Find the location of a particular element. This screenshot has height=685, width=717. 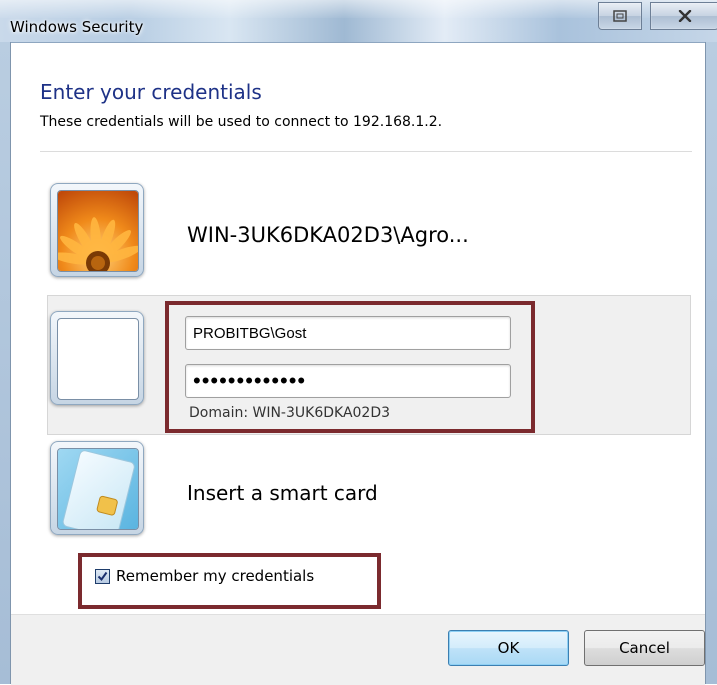

dialog-heading: Enter your credentials is located at coordinates (151, 92).